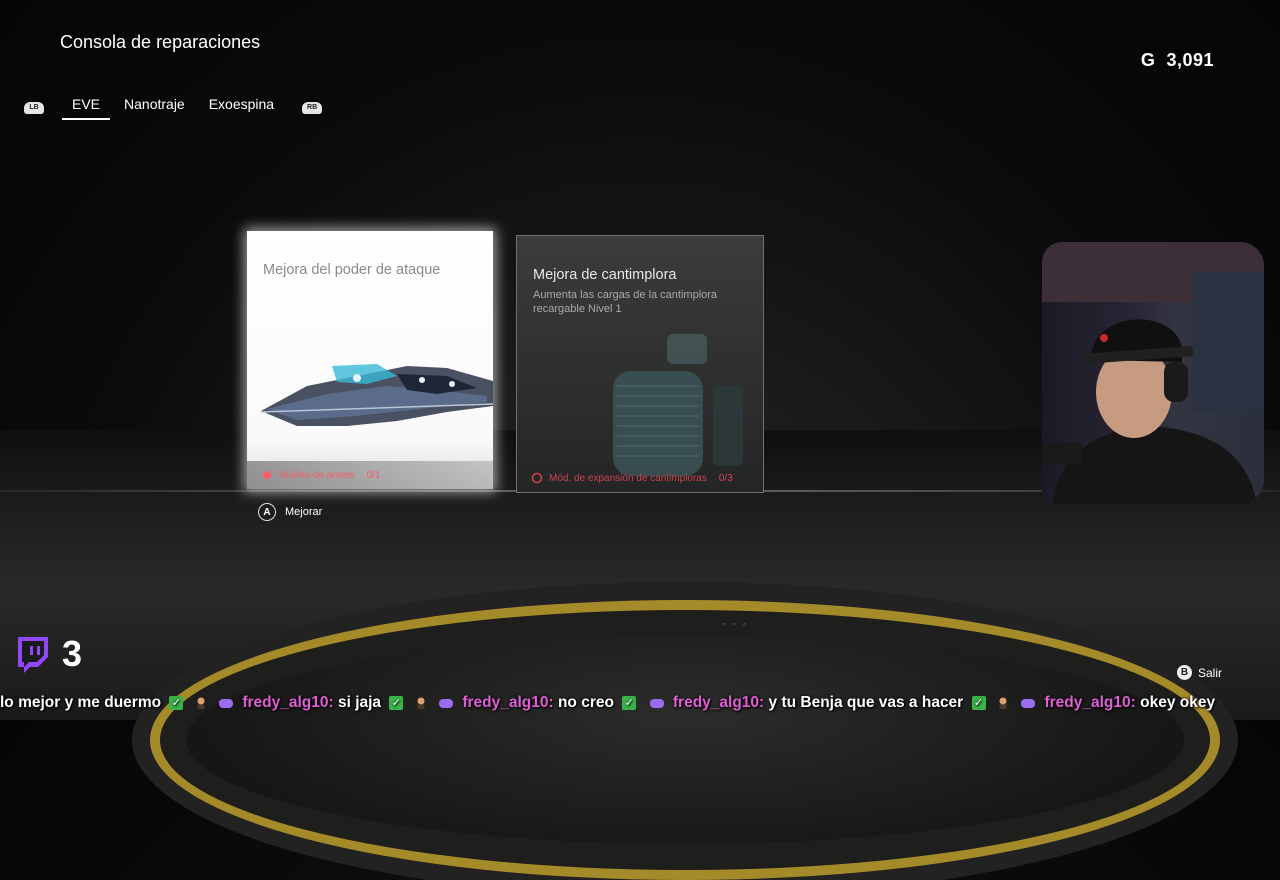  I want to click on exit-prompt: B Salir, so click(1199, 672).